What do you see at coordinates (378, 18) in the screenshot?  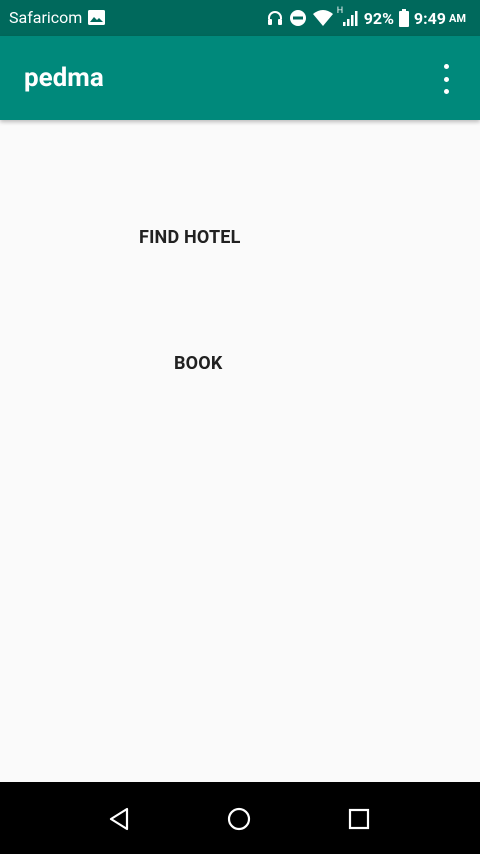 I see `battery-percentage: 92%` at bounding box center [378, 18].